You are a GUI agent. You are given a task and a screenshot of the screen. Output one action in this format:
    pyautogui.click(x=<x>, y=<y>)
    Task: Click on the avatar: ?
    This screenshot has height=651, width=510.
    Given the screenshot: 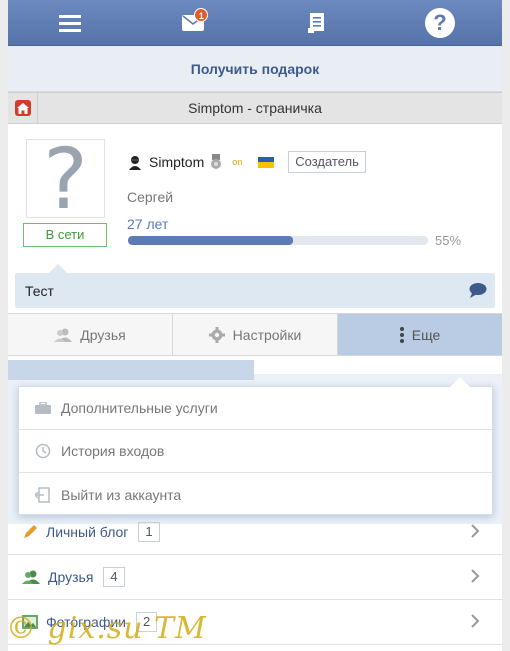 What is the action you would take?
    pyautogui.click(x=65, y=178)
    